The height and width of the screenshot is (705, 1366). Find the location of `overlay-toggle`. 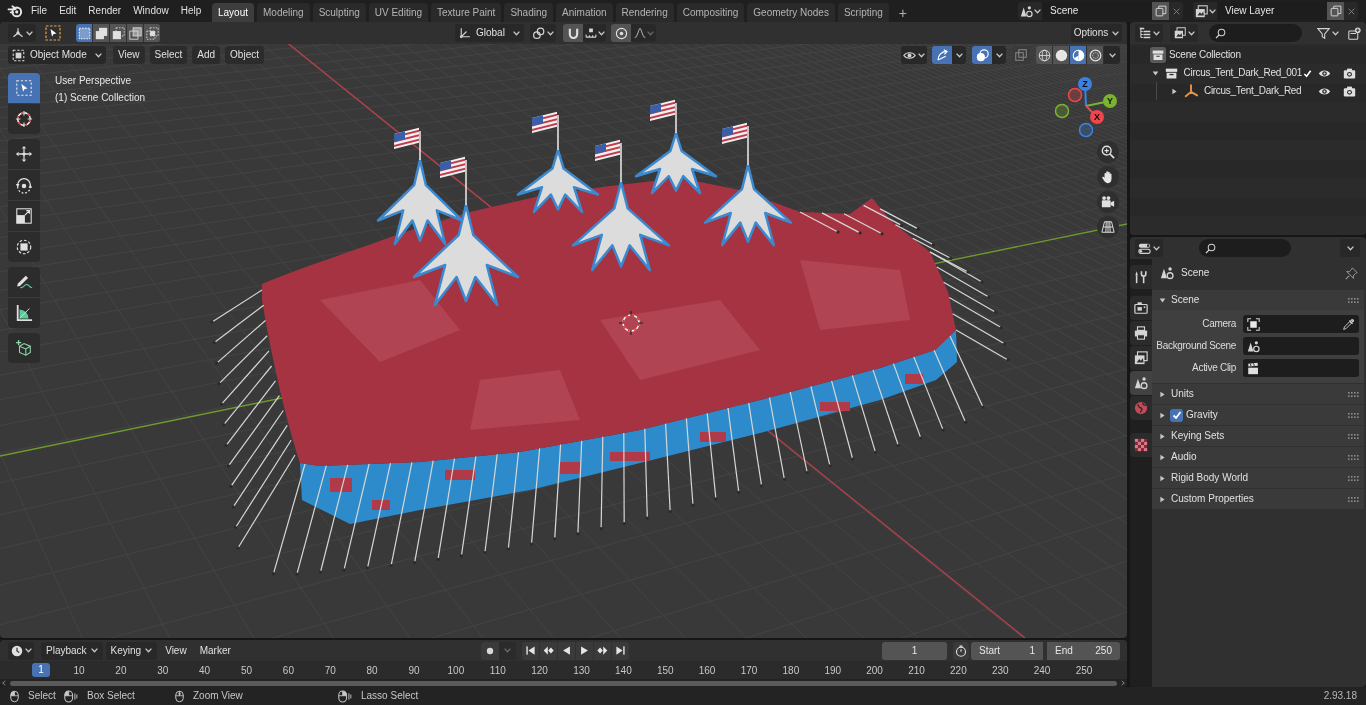

overlay-toggle is located at coordinates (982, 55).